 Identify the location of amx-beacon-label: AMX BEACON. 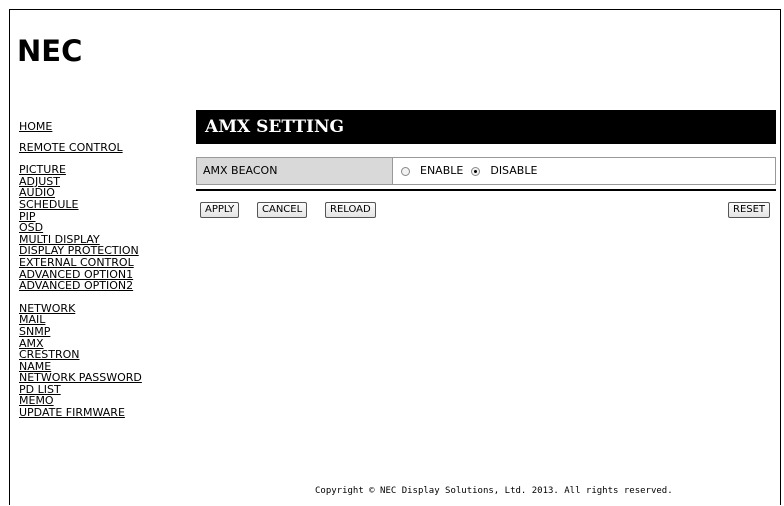
(295, 171).